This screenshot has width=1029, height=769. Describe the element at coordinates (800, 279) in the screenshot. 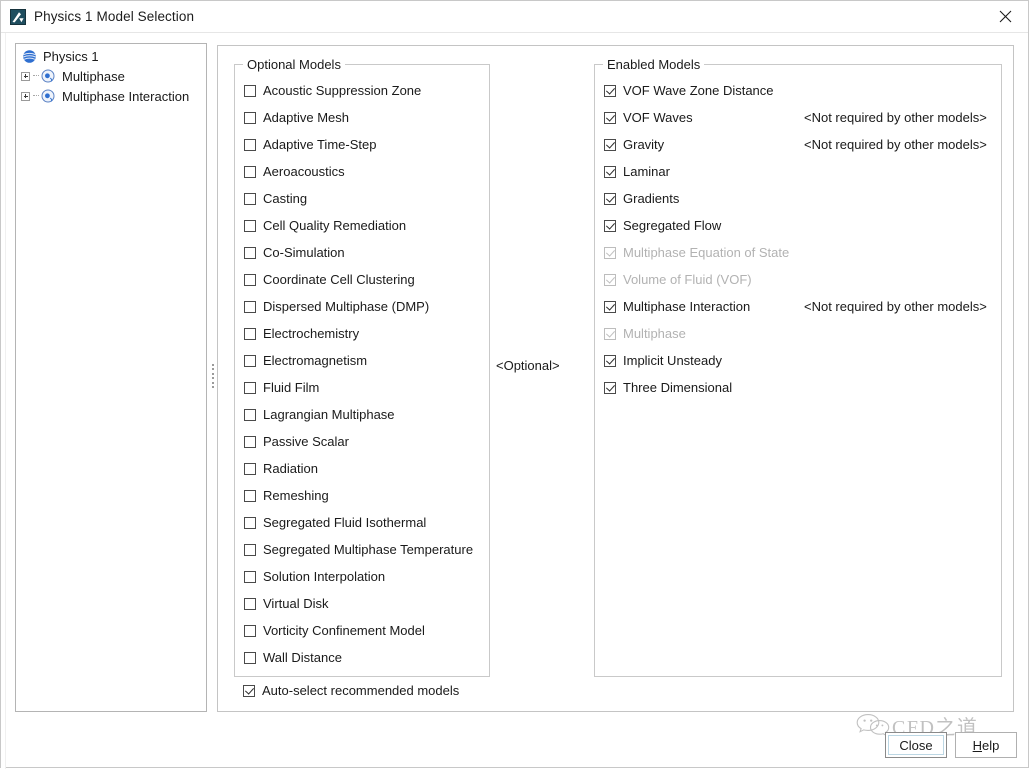

I see `enabled-model-row: Volume of Fluid (VOF)` at that location.